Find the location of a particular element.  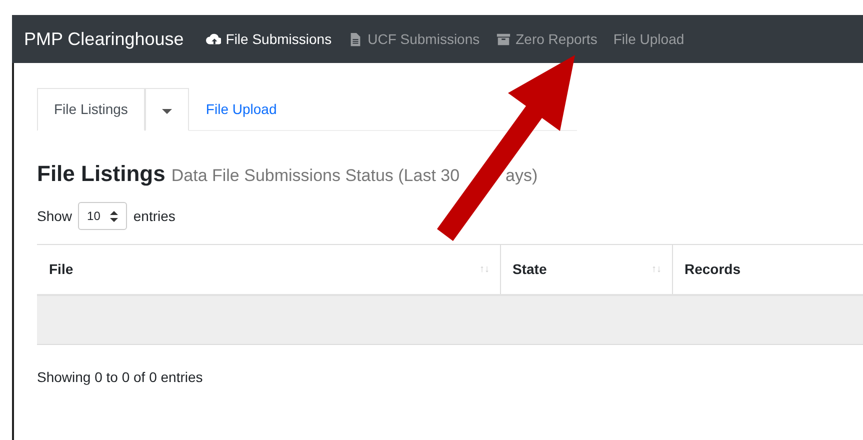

table-info: Showing 0 to 0 of 0 entries is located at coordinates (120, 377).